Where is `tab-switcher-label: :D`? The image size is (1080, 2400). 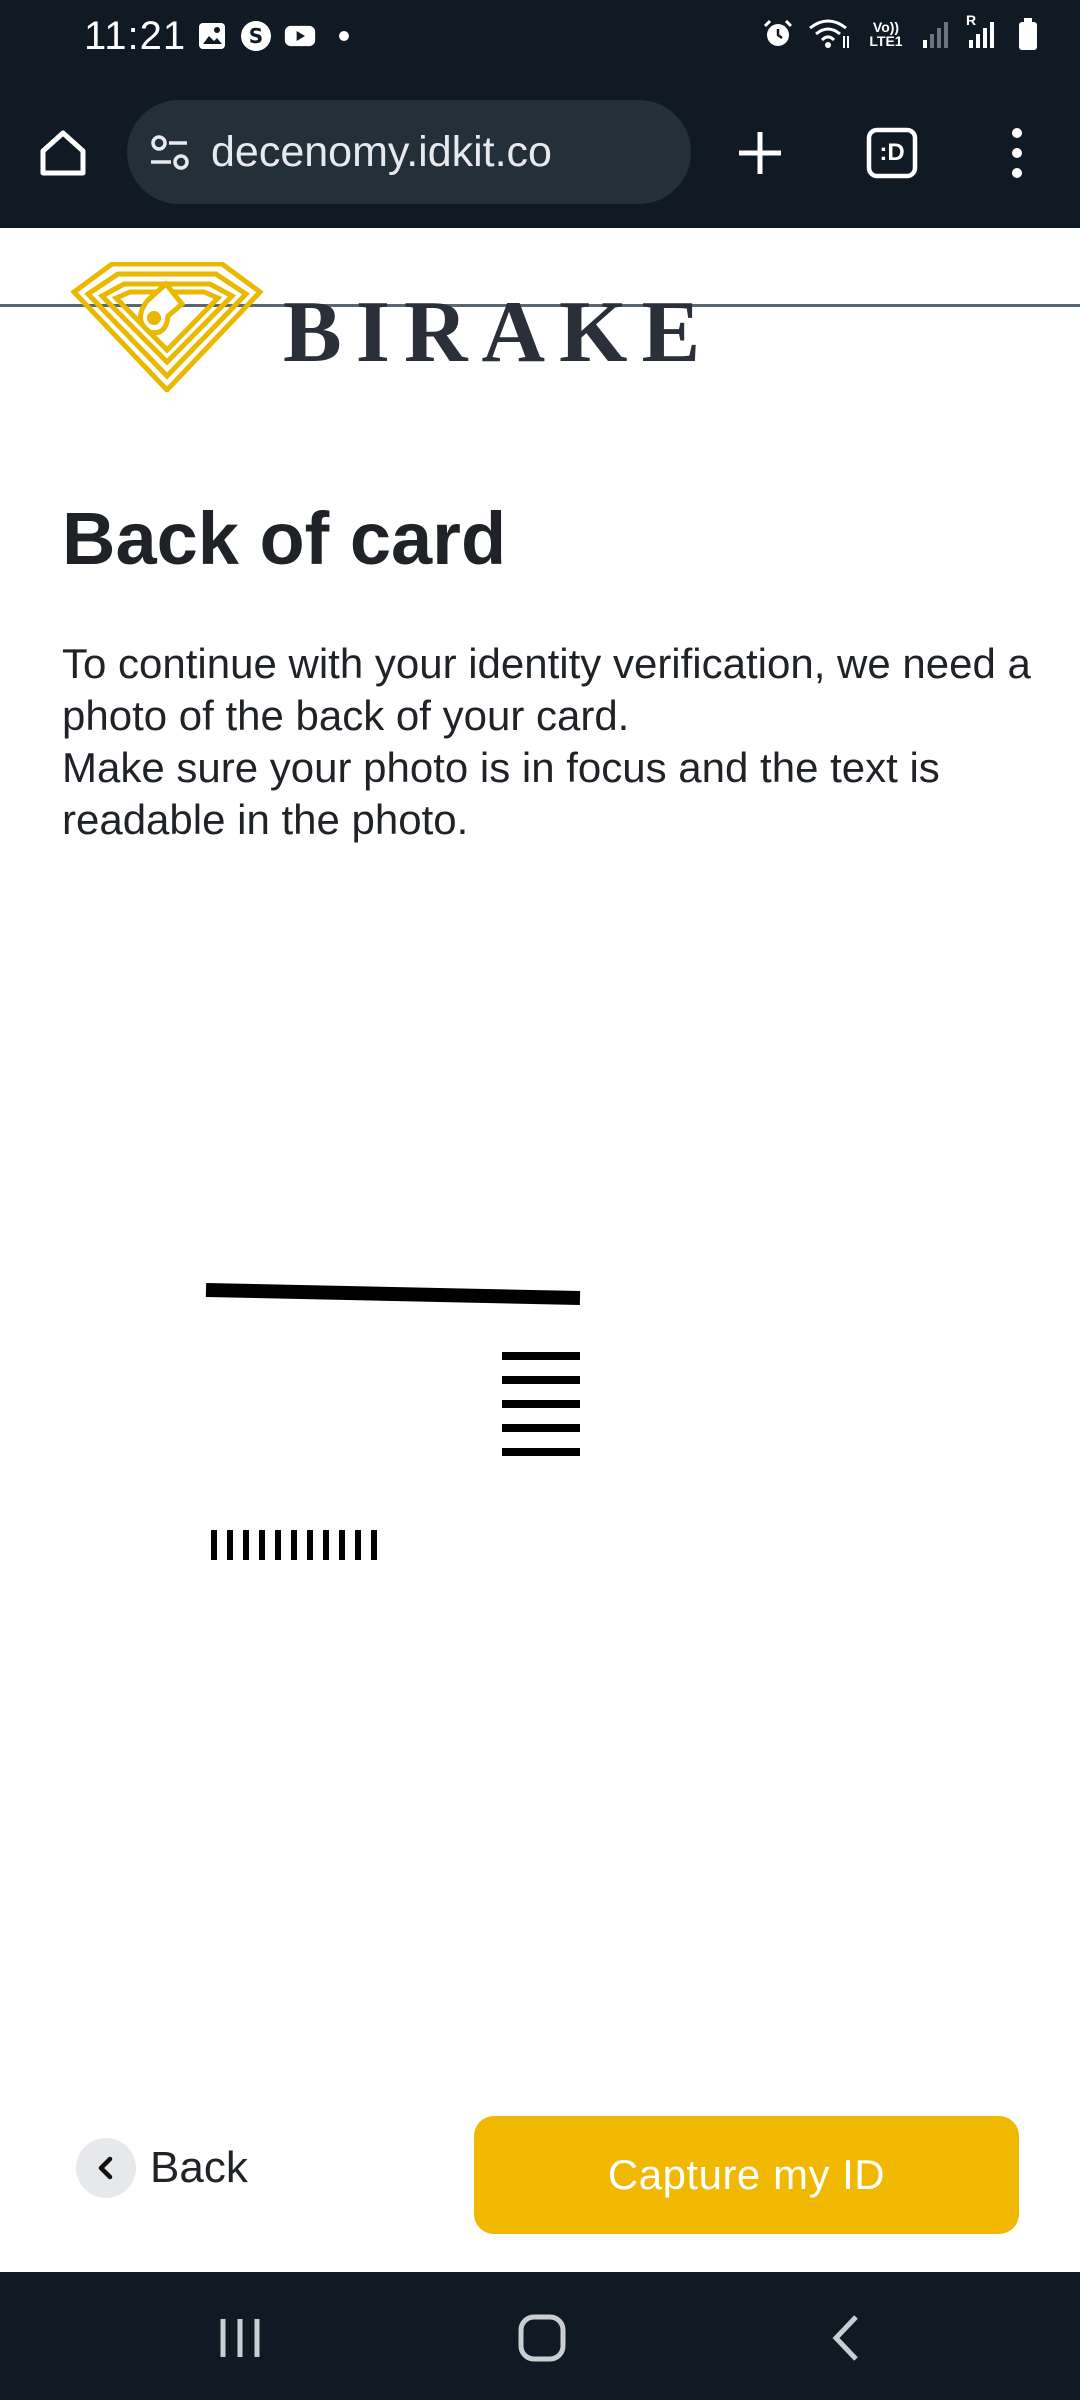
tab-switcher-label: :D is located at coordinates (892, 152).